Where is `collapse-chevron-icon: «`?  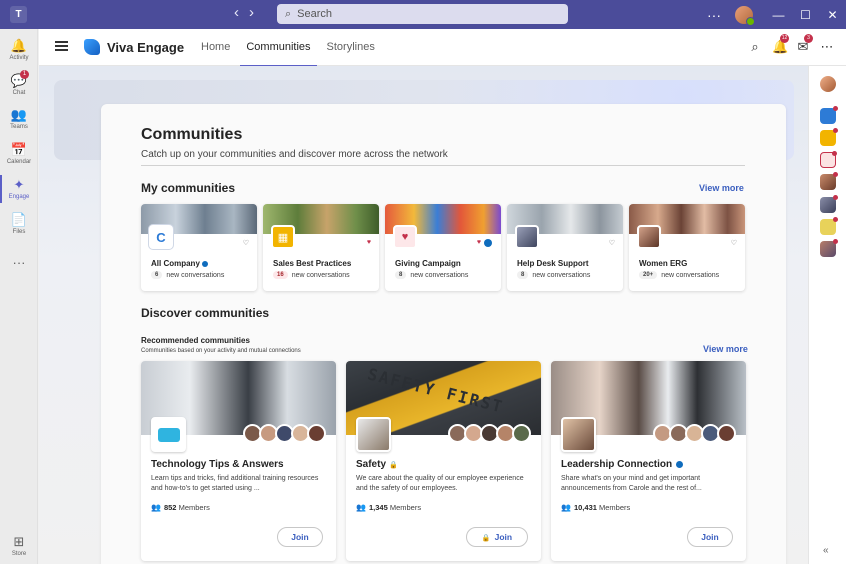 collapse-chevron-icon: « is located at coordinates (826, 550).